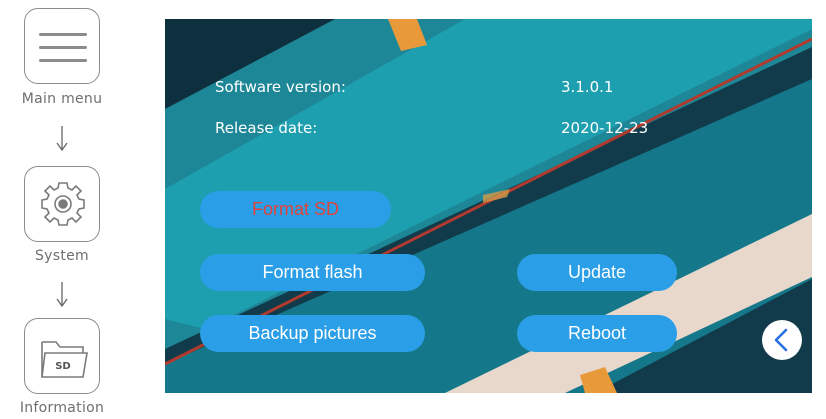  I want to click on hamburger-menu-icon, so click(63, 47).